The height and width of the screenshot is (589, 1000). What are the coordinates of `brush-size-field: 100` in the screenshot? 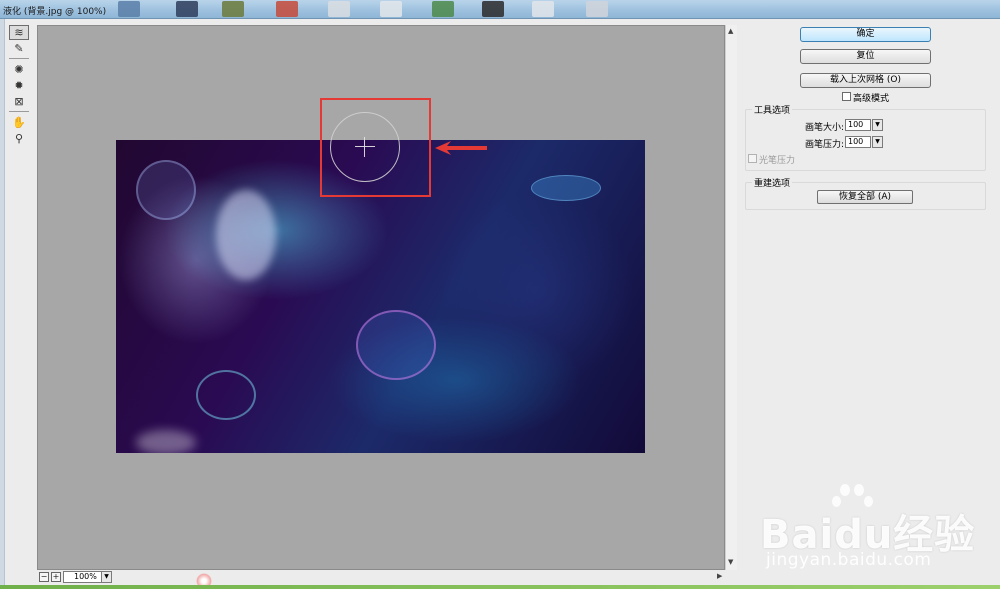 It's located at (858, 125).